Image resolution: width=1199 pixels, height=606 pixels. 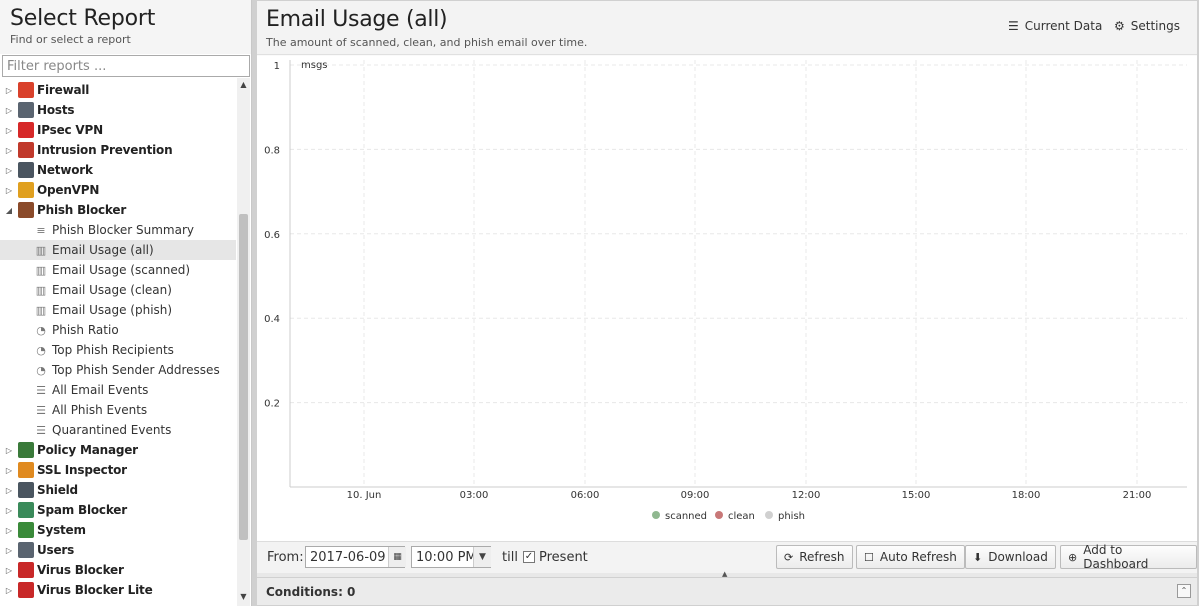 I want to click on tree-category-label: Firewall, so click(x=63, y=90).